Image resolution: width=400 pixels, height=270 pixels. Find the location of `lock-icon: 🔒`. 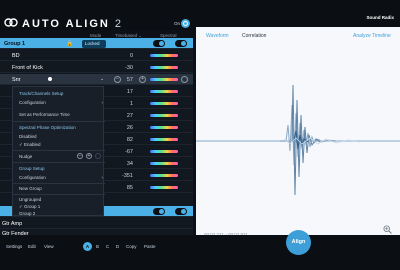

lock-icon: 🔒 is located at coordinates (70, 44).